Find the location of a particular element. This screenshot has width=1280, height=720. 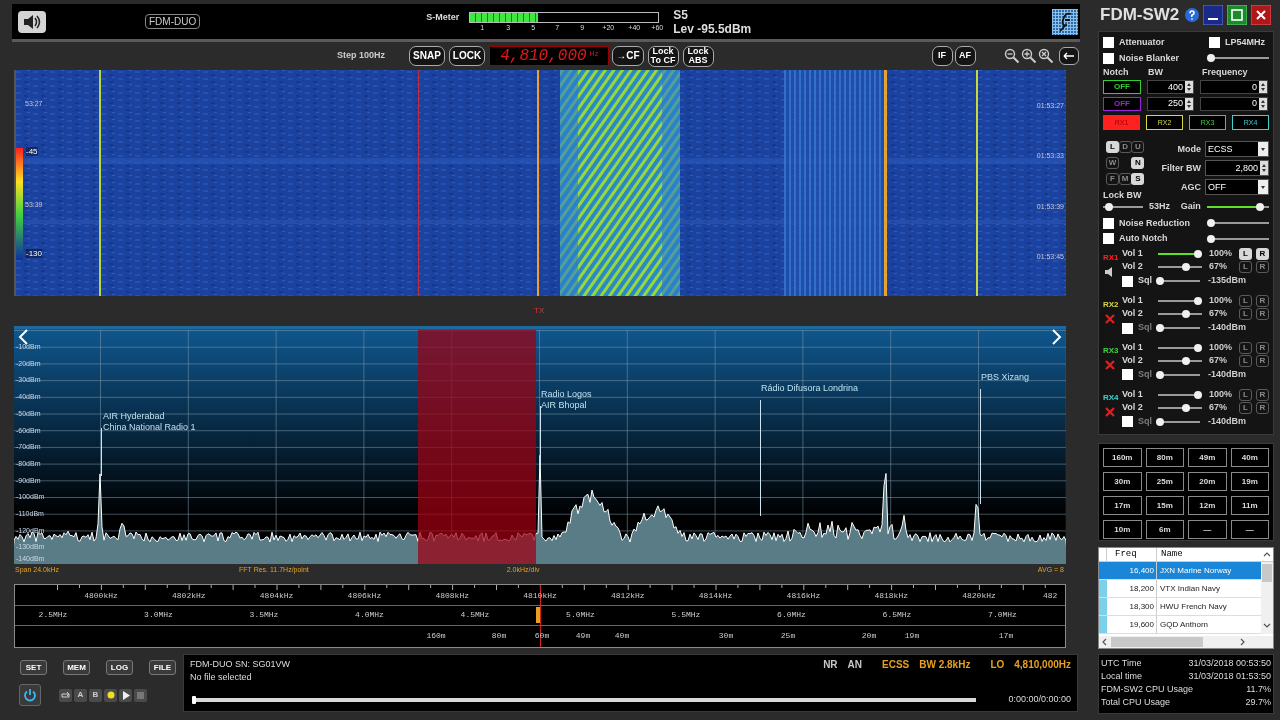

band-button: 30m is located at coordinates (1122, 481).